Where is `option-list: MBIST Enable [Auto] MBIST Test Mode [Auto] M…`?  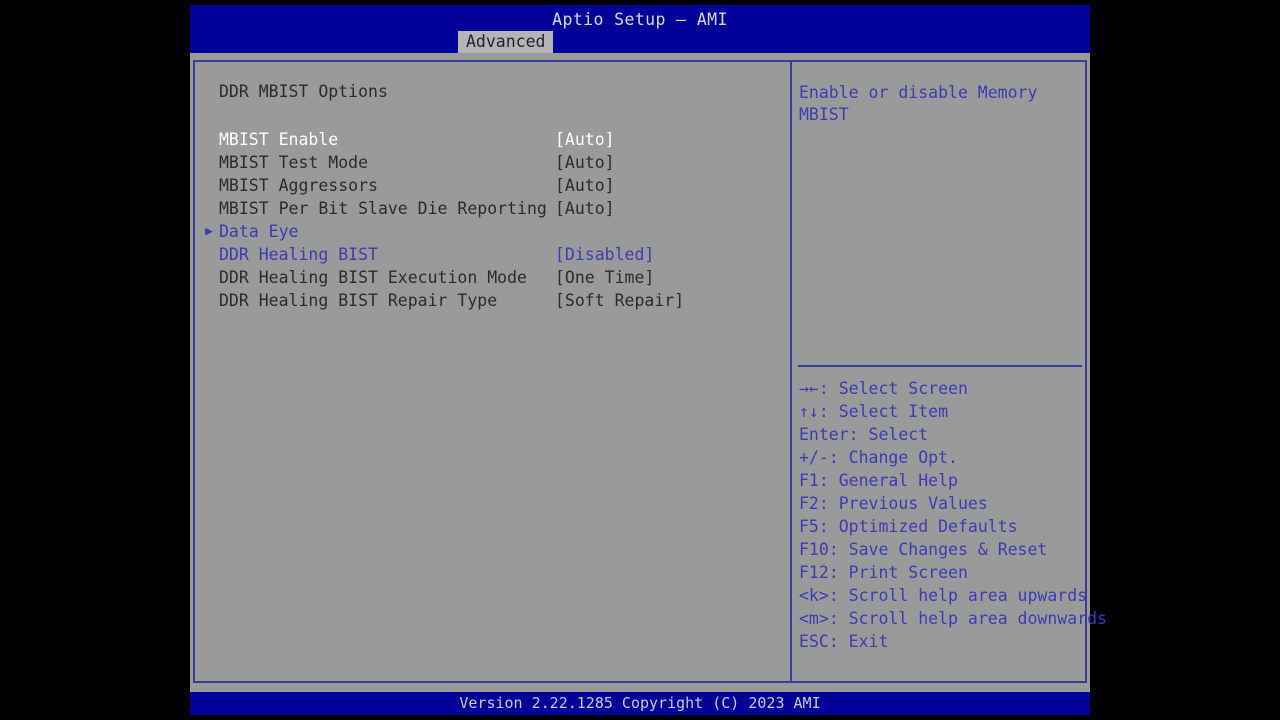
option-list: MBIST Enable [Auto] MBIST Test Mode [Auto] M… is located at coordinates (492, 220).